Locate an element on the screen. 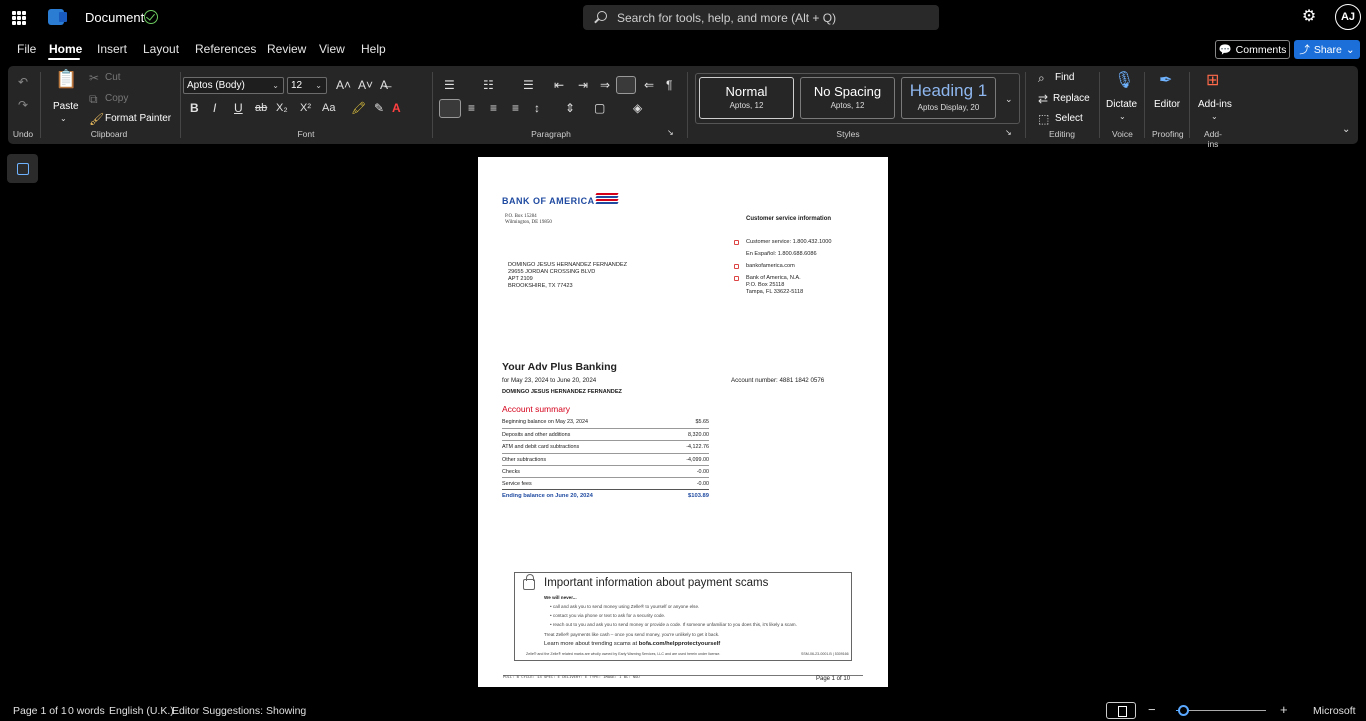  status-language: English (U.K.) is located at coordinates (141, 711).